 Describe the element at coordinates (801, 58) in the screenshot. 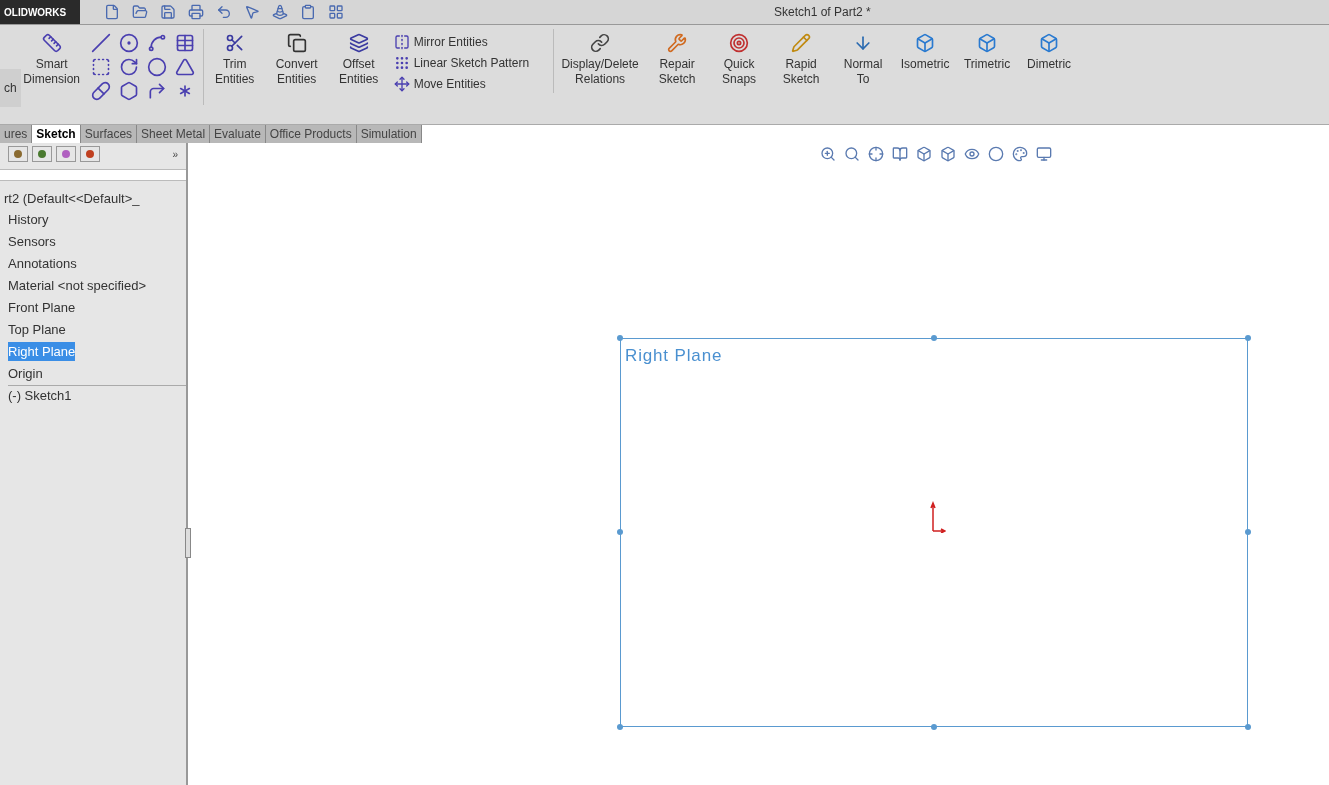

I see `ribbon-button: Rapid Sketch` at that location.